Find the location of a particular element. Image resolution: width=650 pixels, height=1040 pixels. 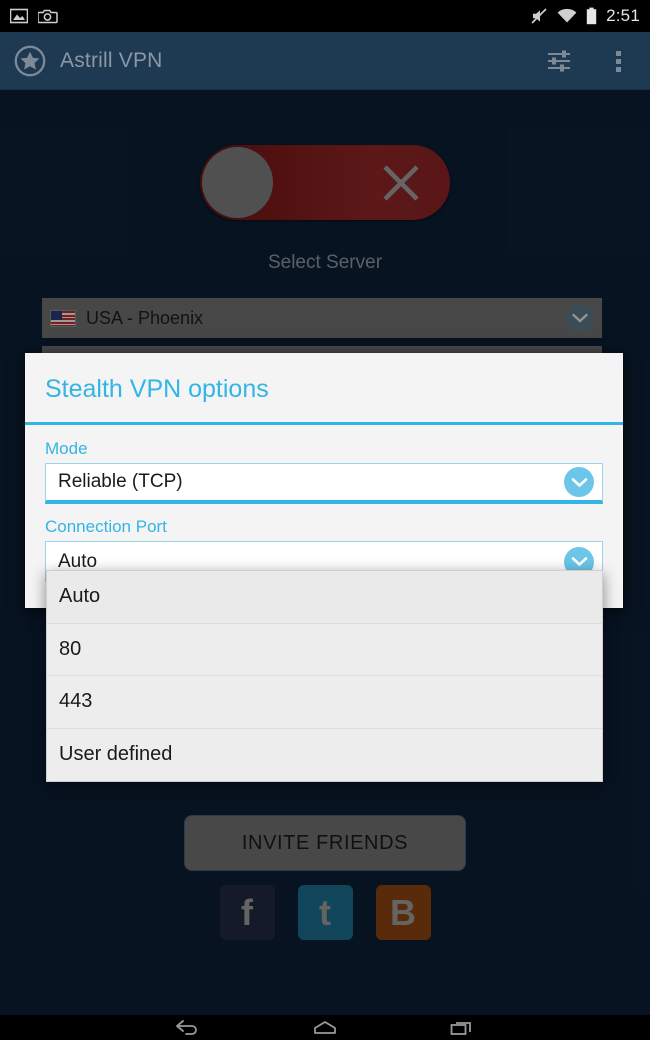

facebook-icon: f is located at coordinates (247, 912).